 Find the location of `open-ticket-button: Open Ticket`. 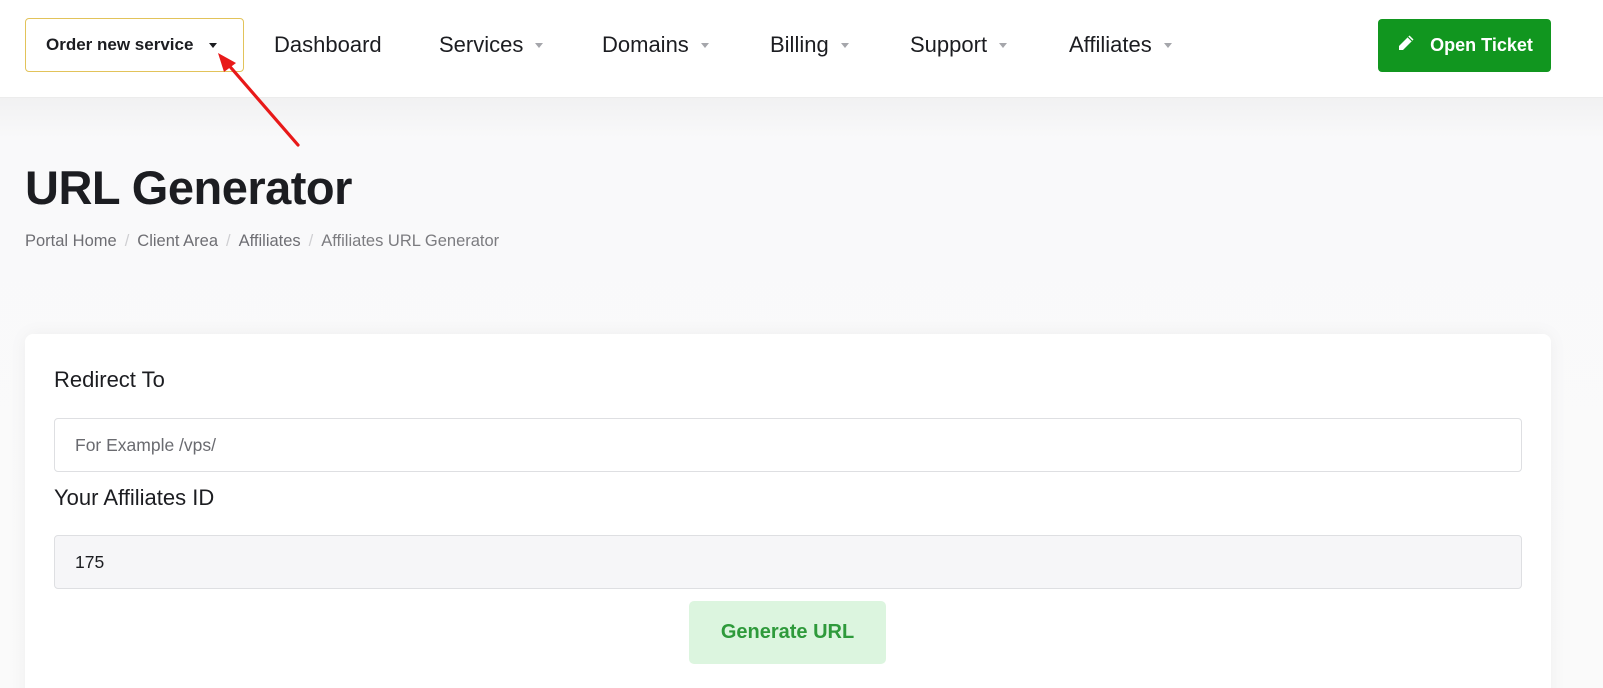

open-ticket-button: Open Ticket is located at coordinates (1464, 45).